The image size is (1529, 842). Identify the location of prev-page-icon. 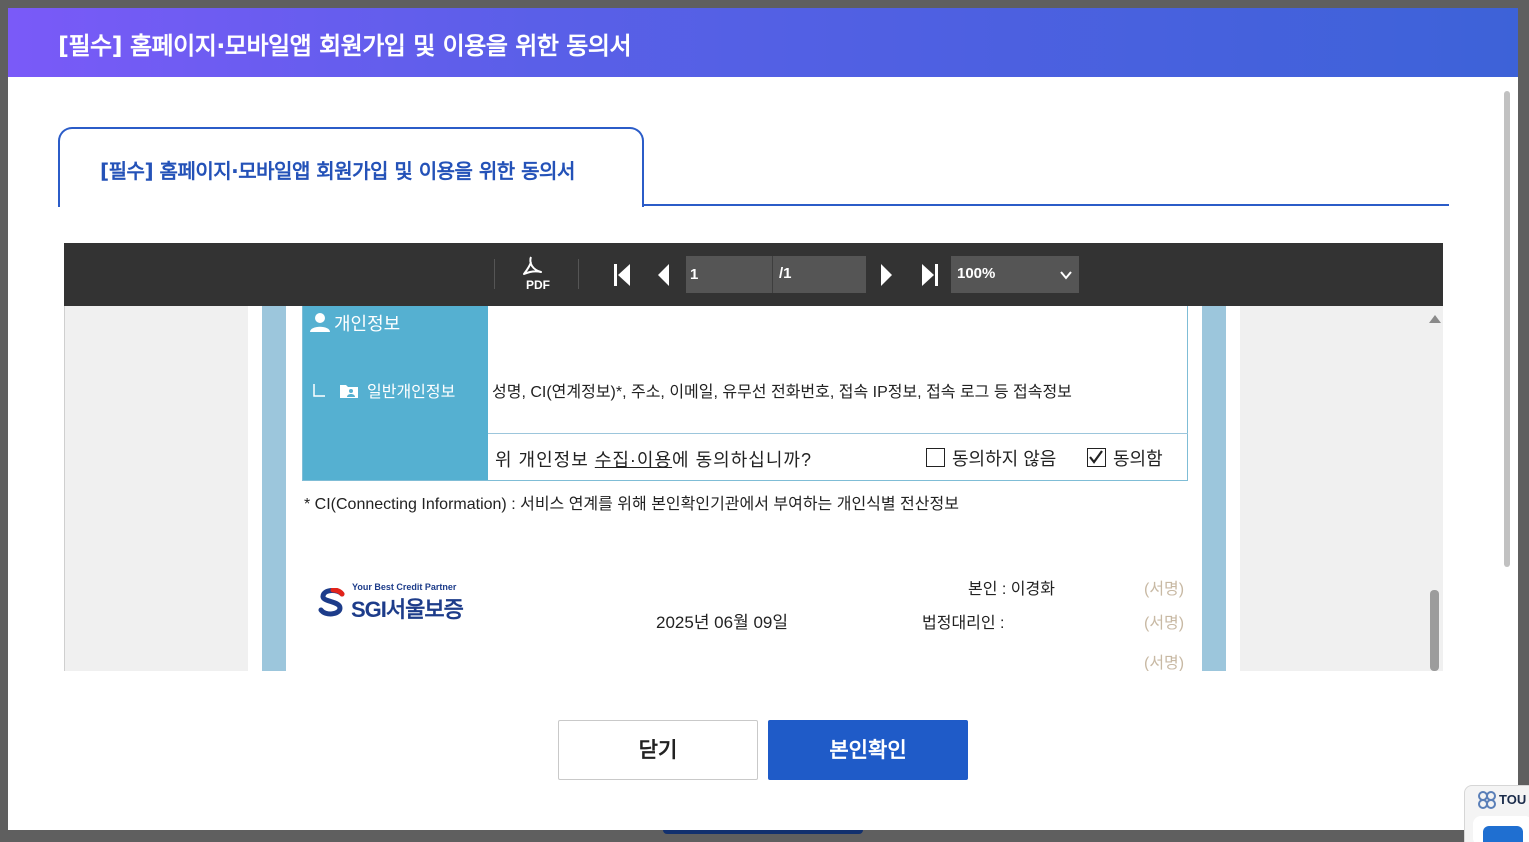
(664, 275).